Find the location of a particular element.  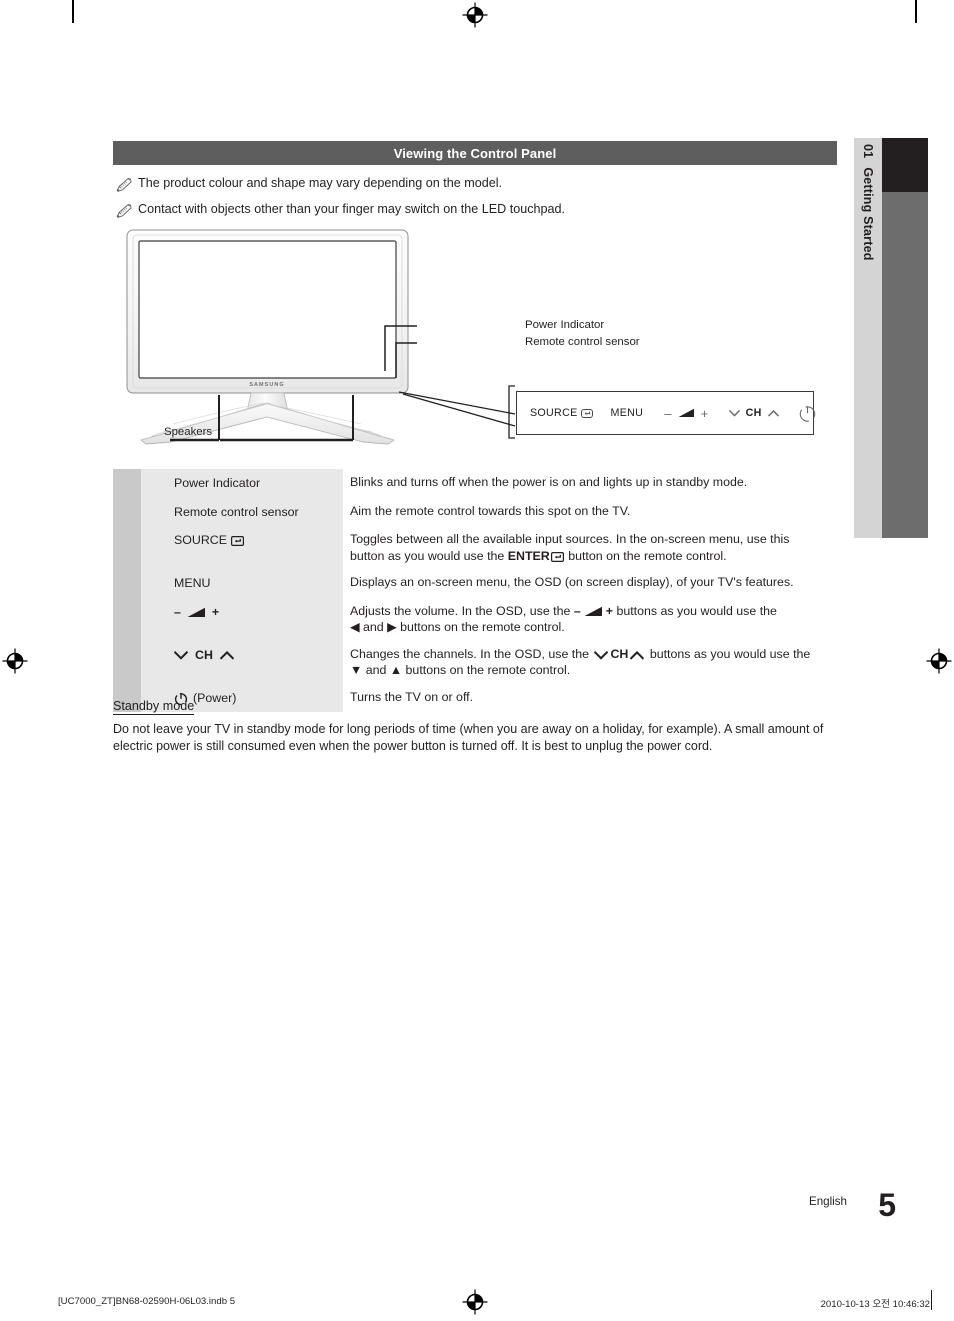

enter-keyword: ENTER is located at coordinates (528, 555).